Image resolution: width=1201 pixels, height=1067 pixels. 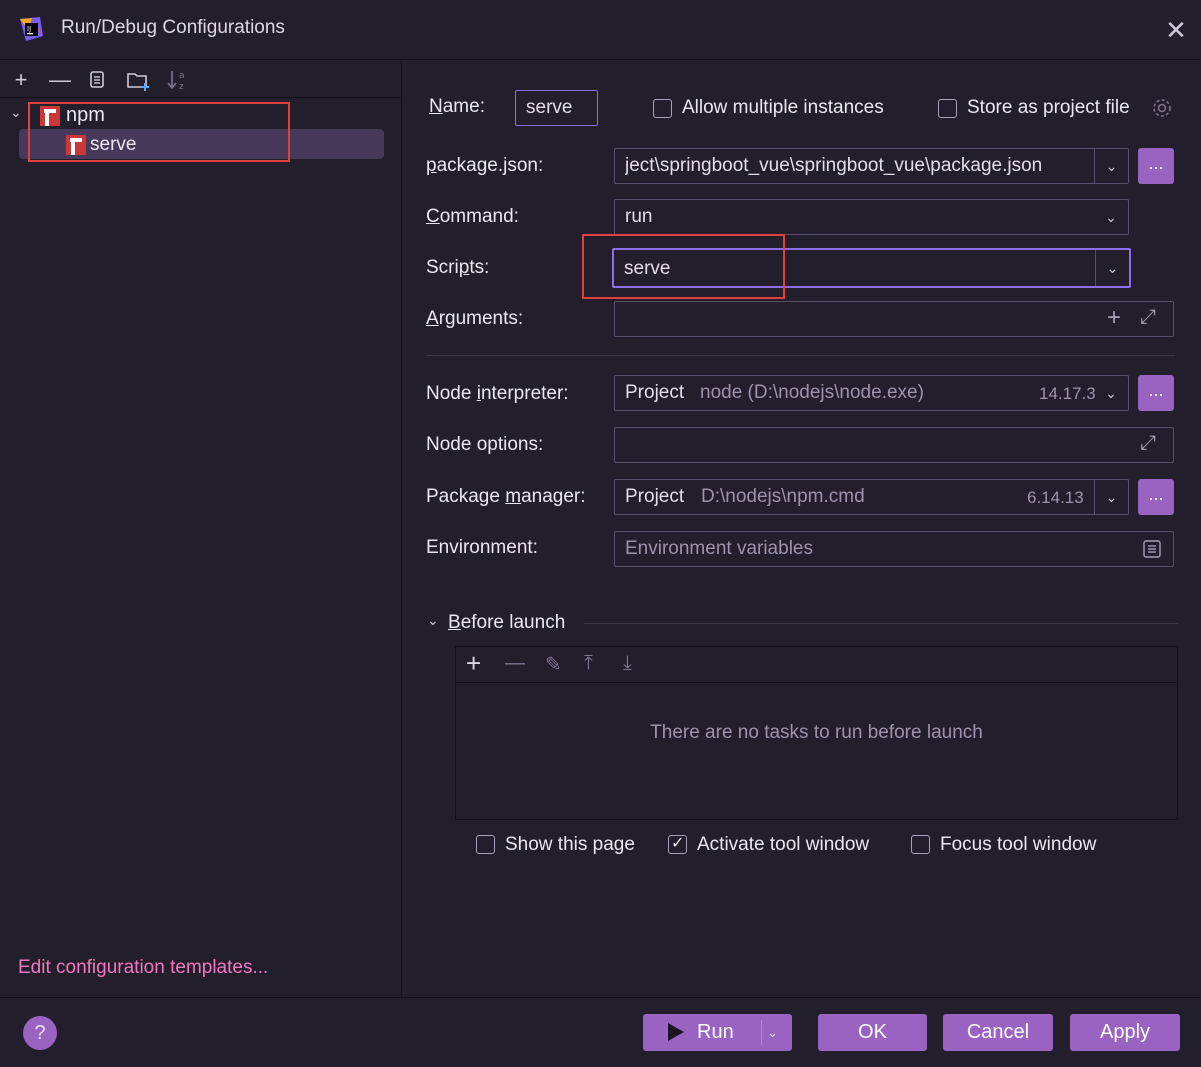 What do you see at coordinates (677, 843) in the screenshot?
I see `activate-tool-window-checkbox` at bounding box center [677, 843].